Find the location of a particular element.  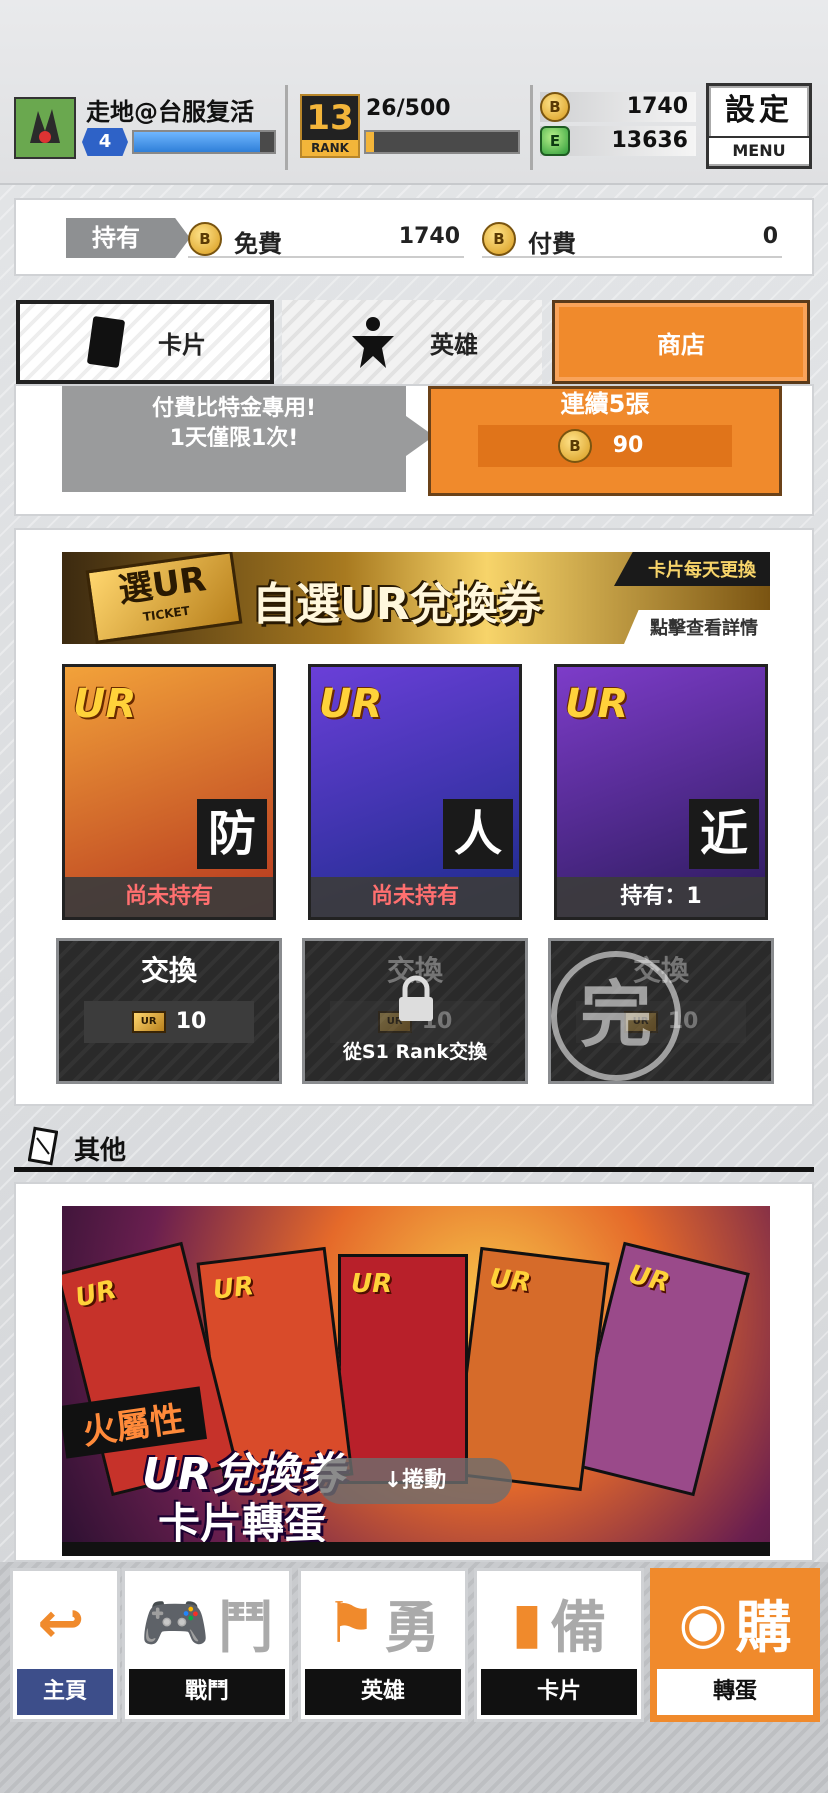

gold-currency: B 1740 is located at coordinates (618, 107).